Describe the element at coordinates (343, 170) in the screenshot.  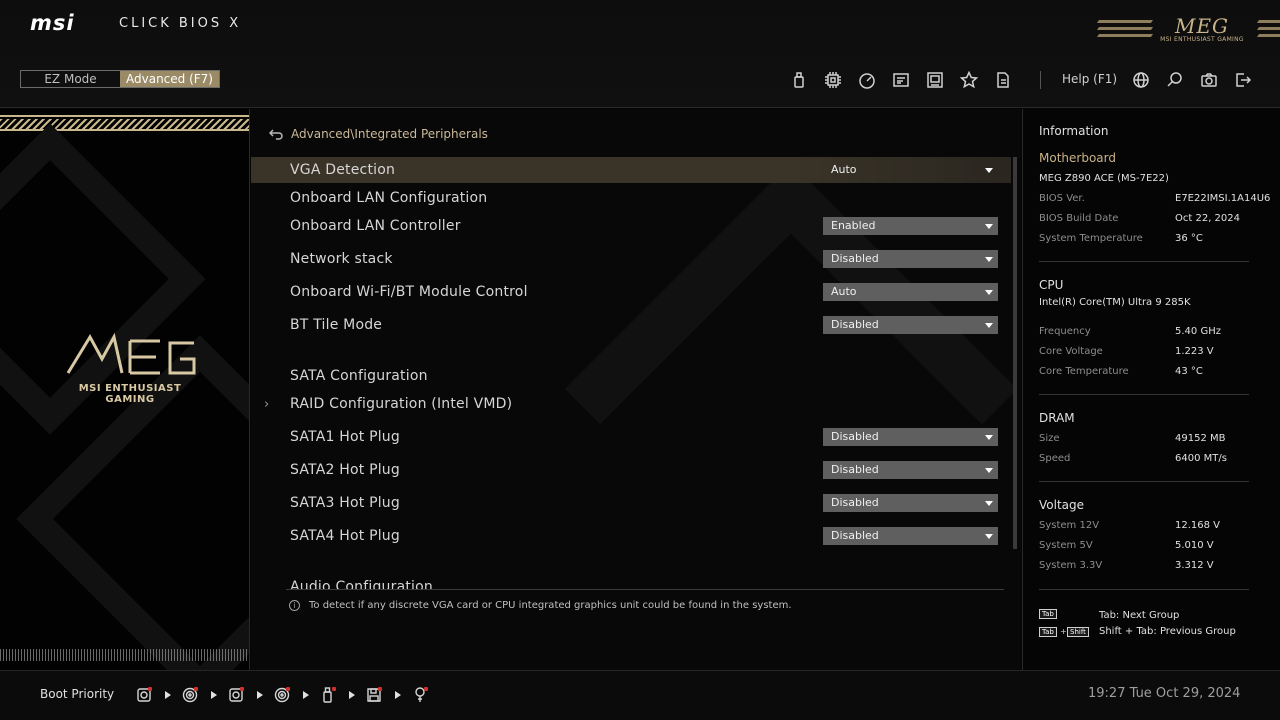
I see `setting-label: VGA Detection` at that location.